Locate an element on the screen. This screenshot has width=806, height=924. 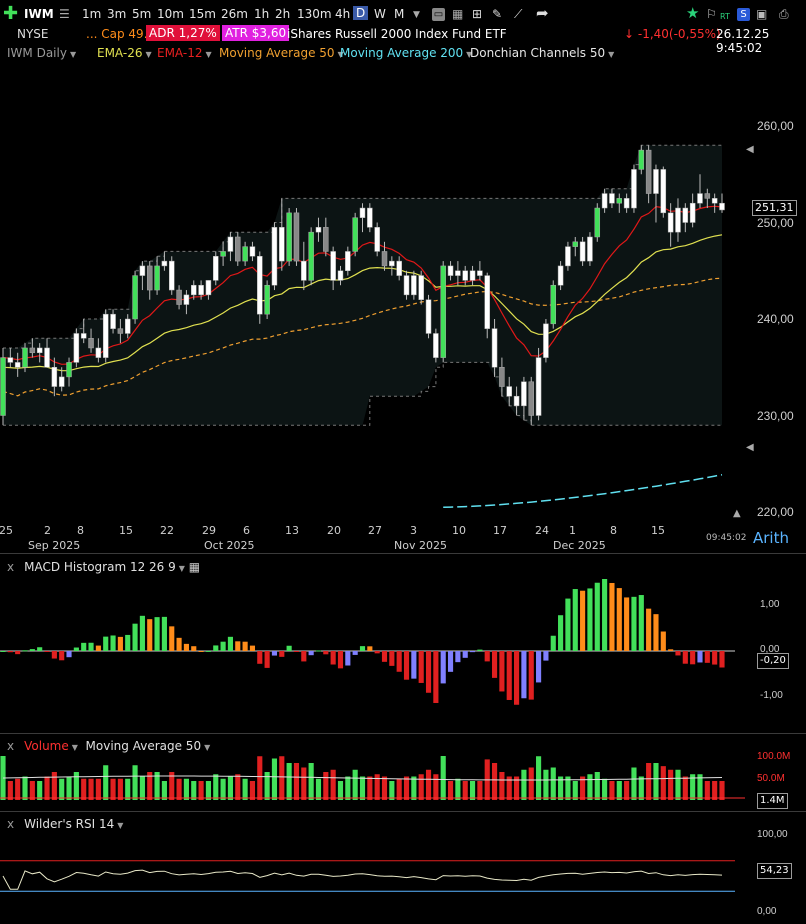
s-badge-icon: S is located at coordinates (743, 14).